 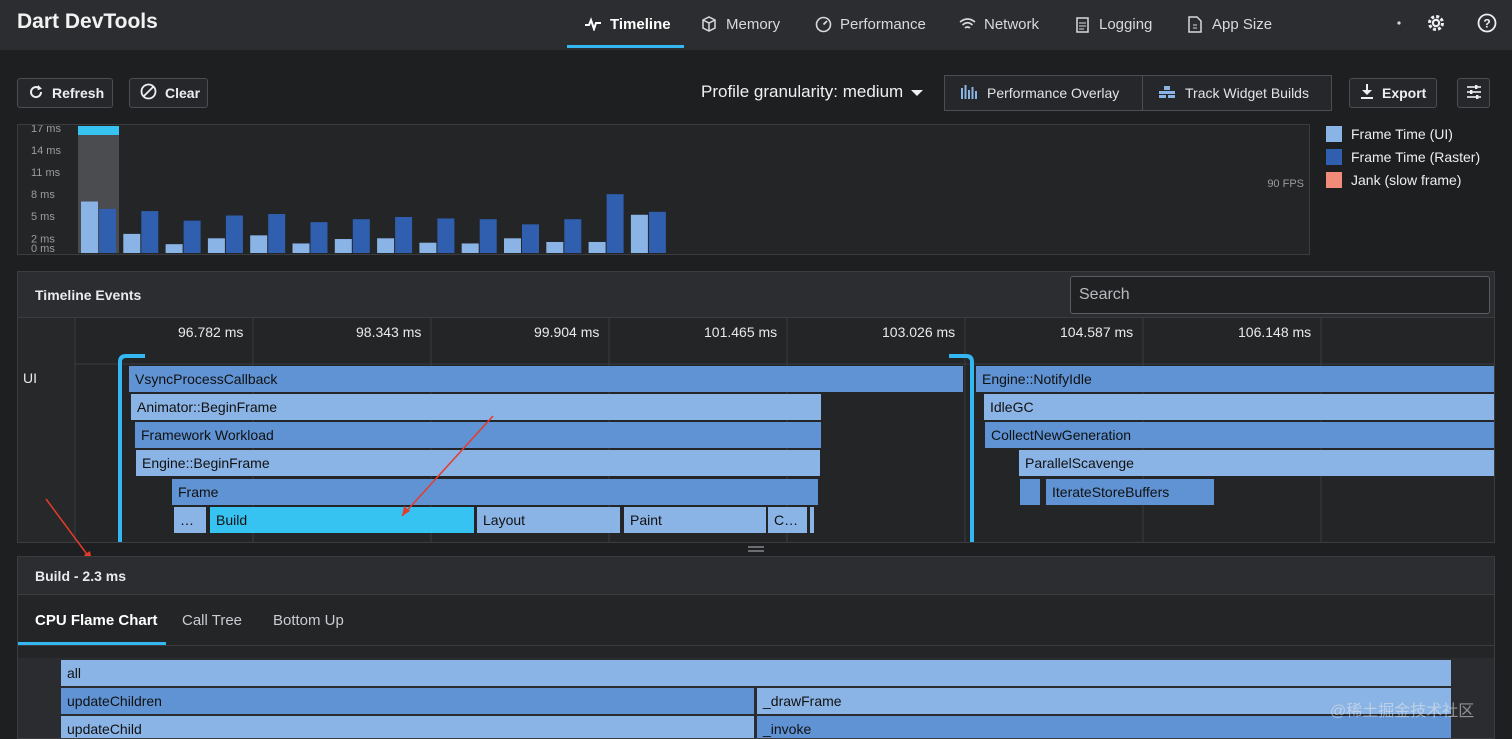 I want to click on legend-item: Frame Time (Raster), so click(x=1403, y=156).